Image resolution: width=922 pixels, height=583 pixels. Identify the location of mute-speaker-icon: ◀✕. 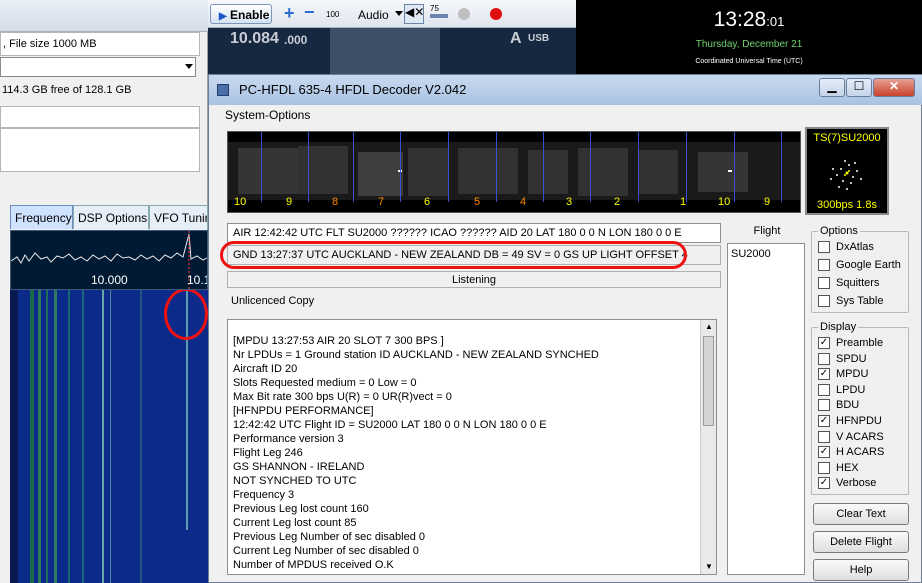
(414, 14).